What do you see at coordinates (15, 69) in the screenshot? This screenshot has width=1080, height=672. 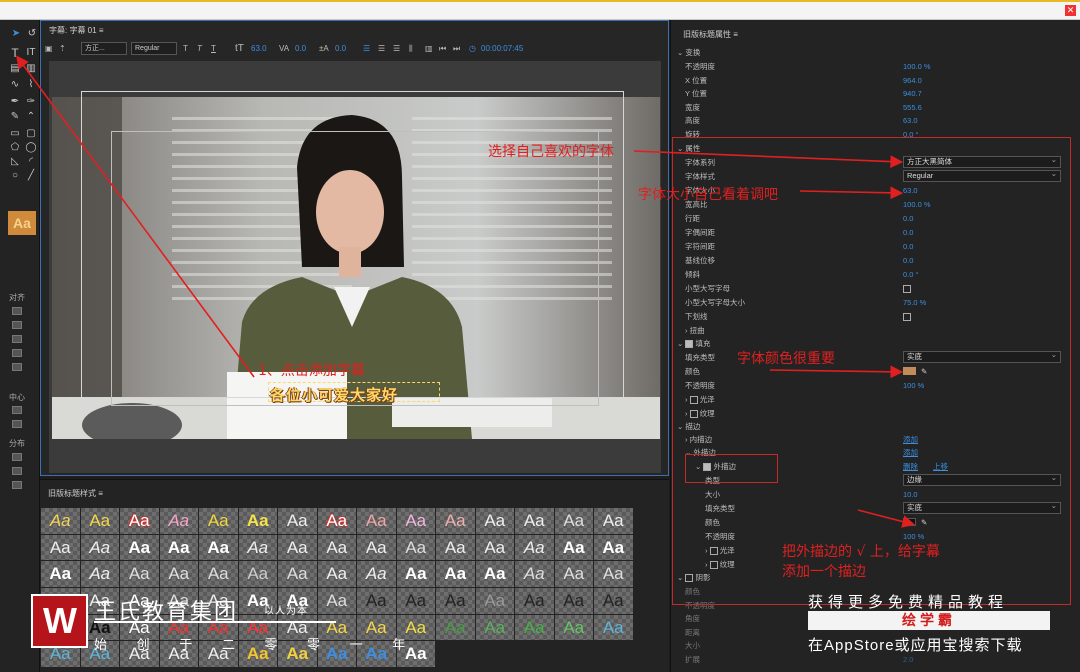 I see `area-type-tool-icon: ▤` at bounding box center [15, 69].